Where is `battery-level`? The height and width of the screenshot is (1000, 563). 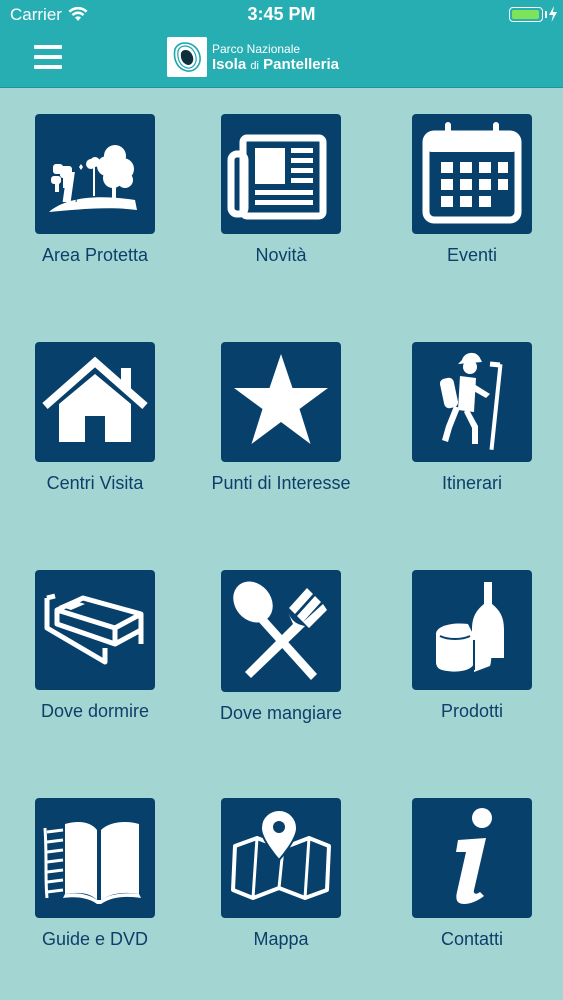
battery-level is located at coordinates (525, 14).